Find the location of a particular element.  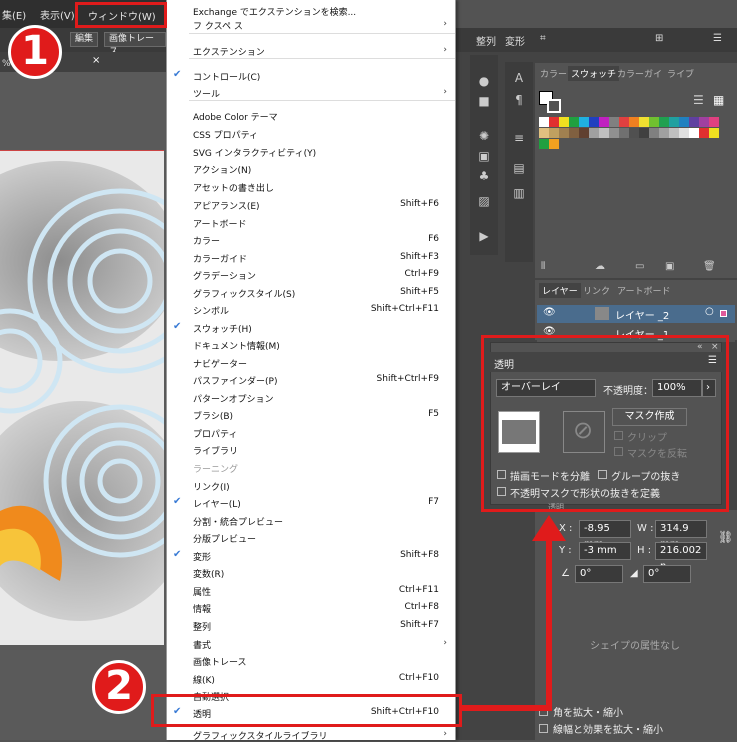

menu-item: 整列 Shift+F7 is located at coordinates (311, 625).